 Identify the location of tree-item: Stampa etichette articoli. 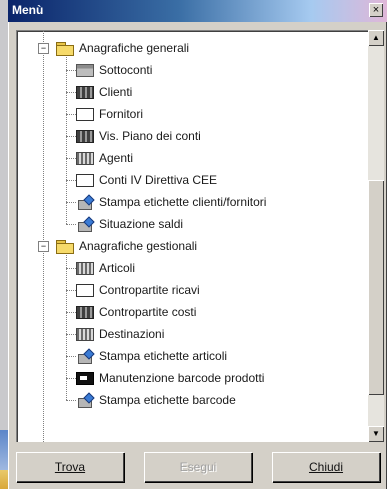
(151, 356).